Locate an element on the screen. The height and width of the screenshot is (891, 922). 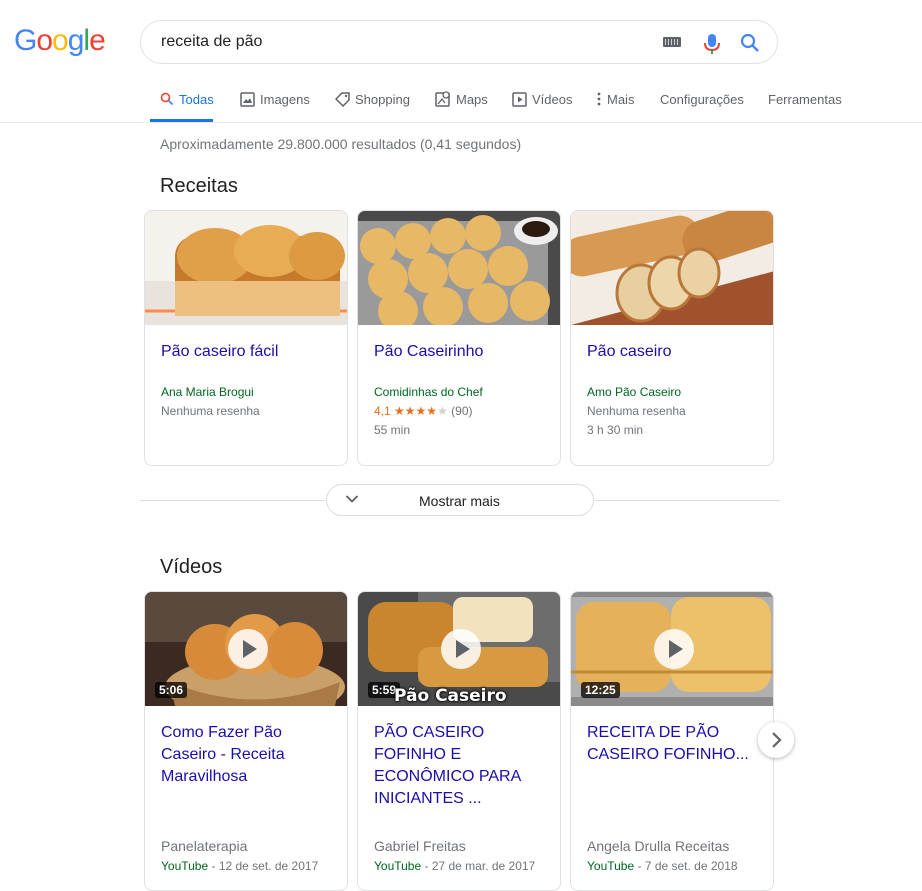
microphone-icon is located at coordinates (712, 44).